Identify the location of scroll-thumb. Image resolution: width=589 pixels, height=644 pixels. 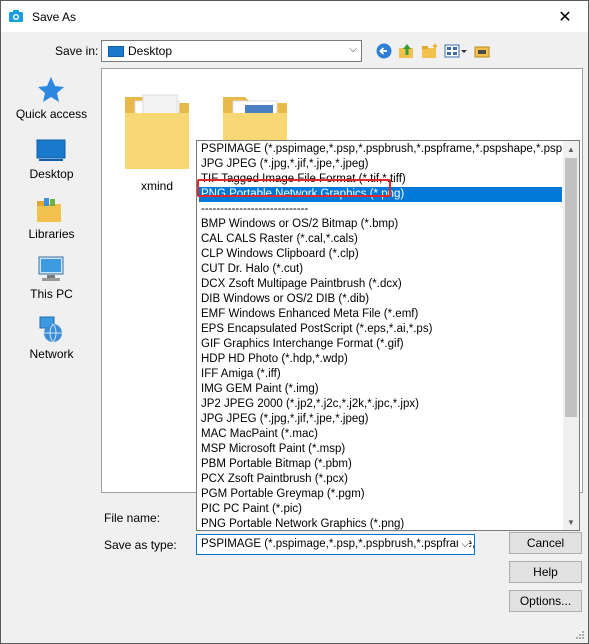
(571, 287).